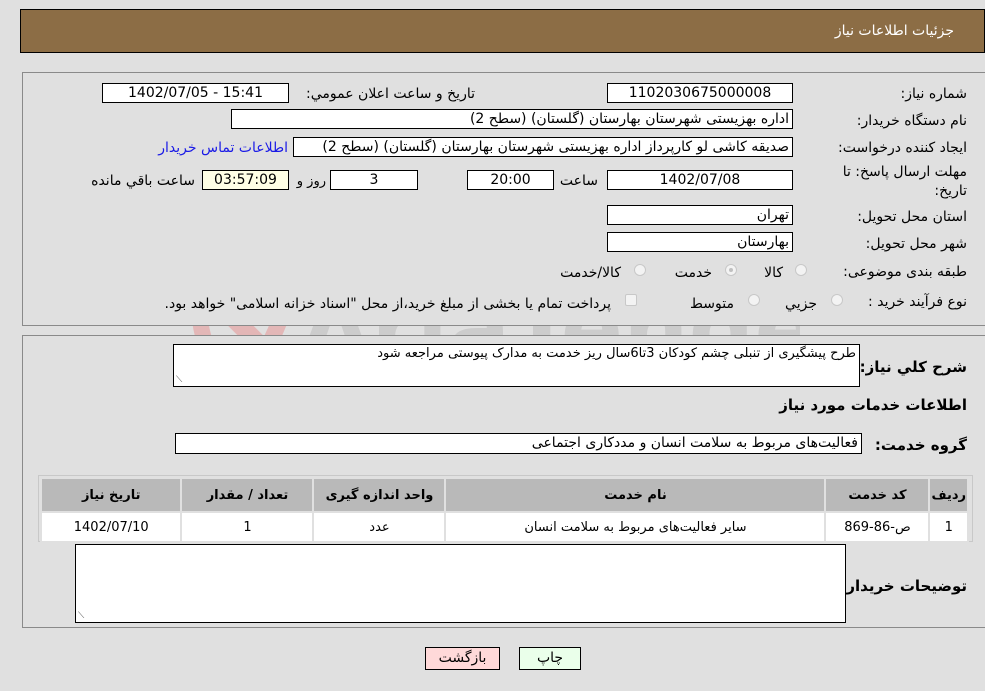 Image resolution: width=985 pixels, height=691 pixels. I want to click on announce-date-label: تاریخ و ساعت اعلان عمومي:, so click(390, 94).